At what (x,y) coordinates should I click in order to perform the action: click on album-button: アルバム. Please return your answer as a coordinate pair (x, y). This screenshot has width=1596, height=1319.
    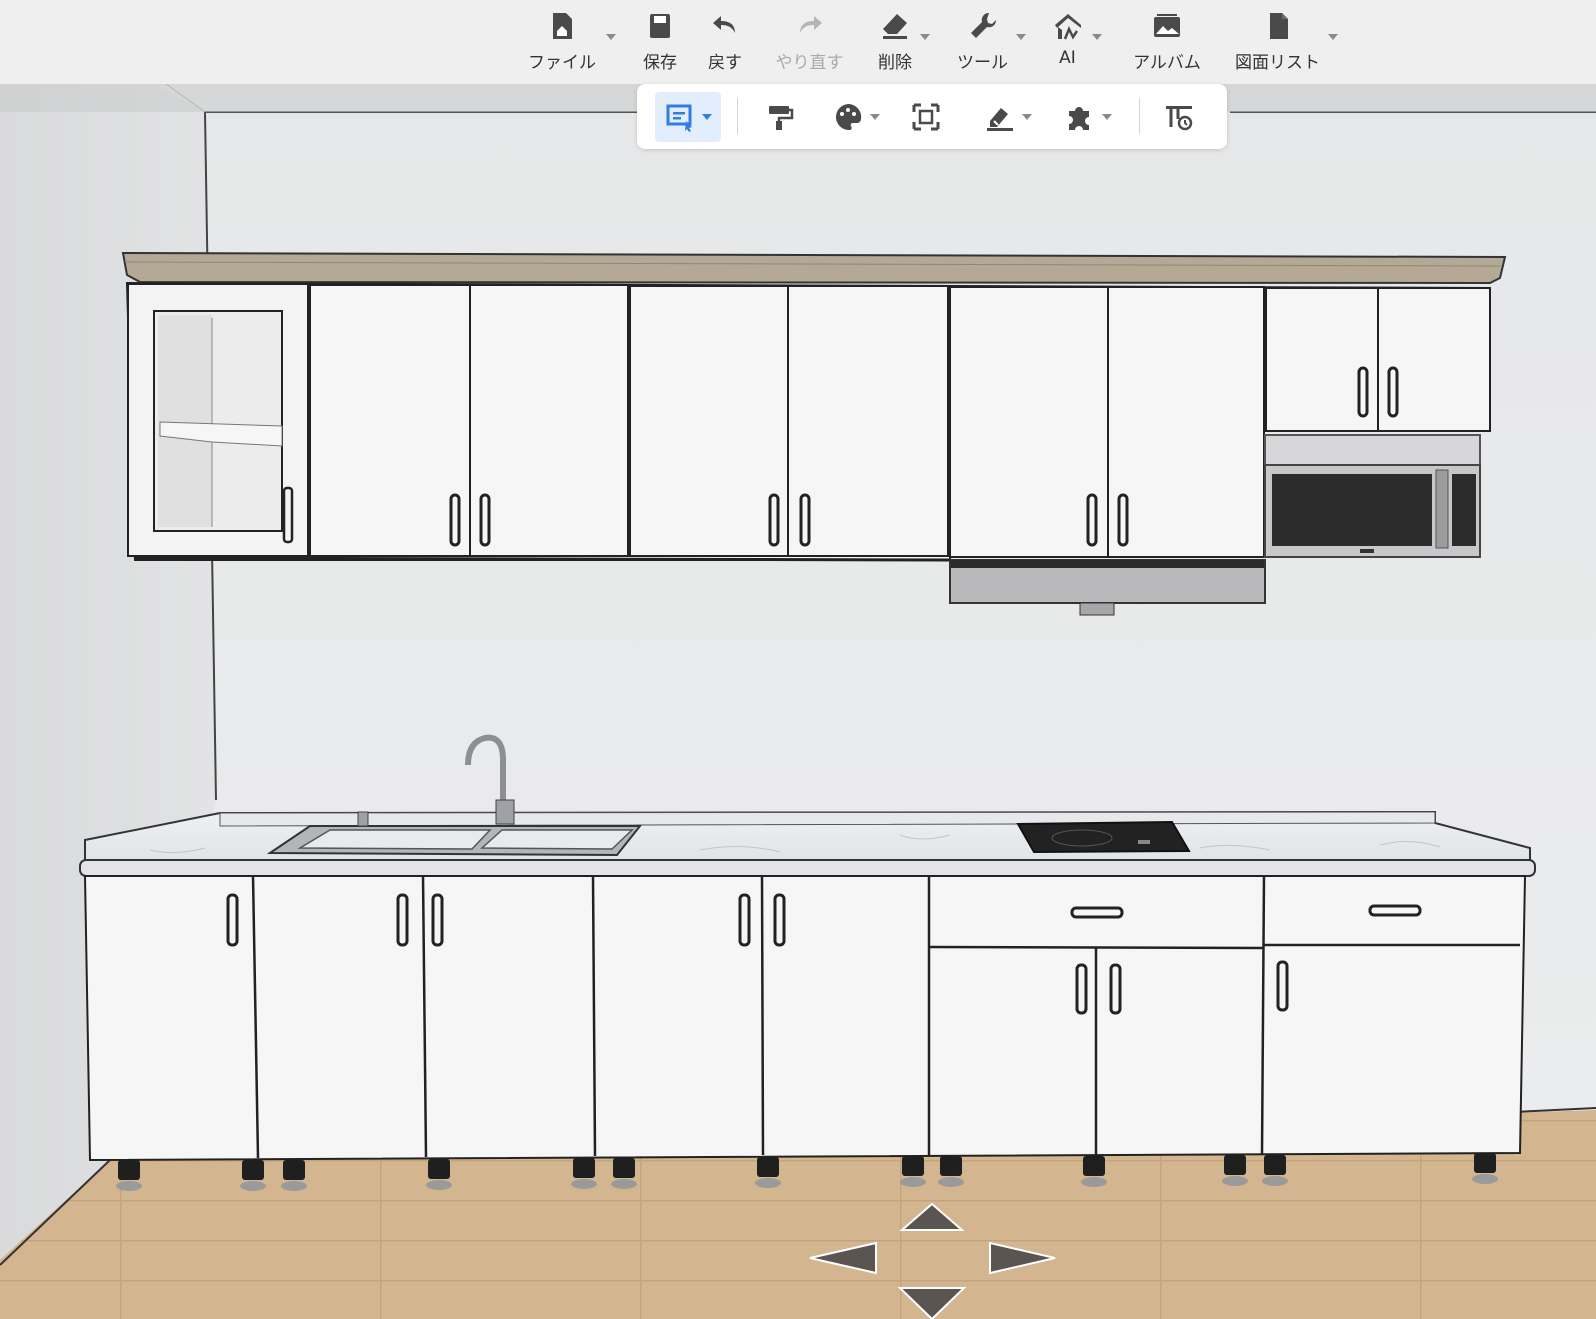
    Looking at the image, I should click on (1167, 41).